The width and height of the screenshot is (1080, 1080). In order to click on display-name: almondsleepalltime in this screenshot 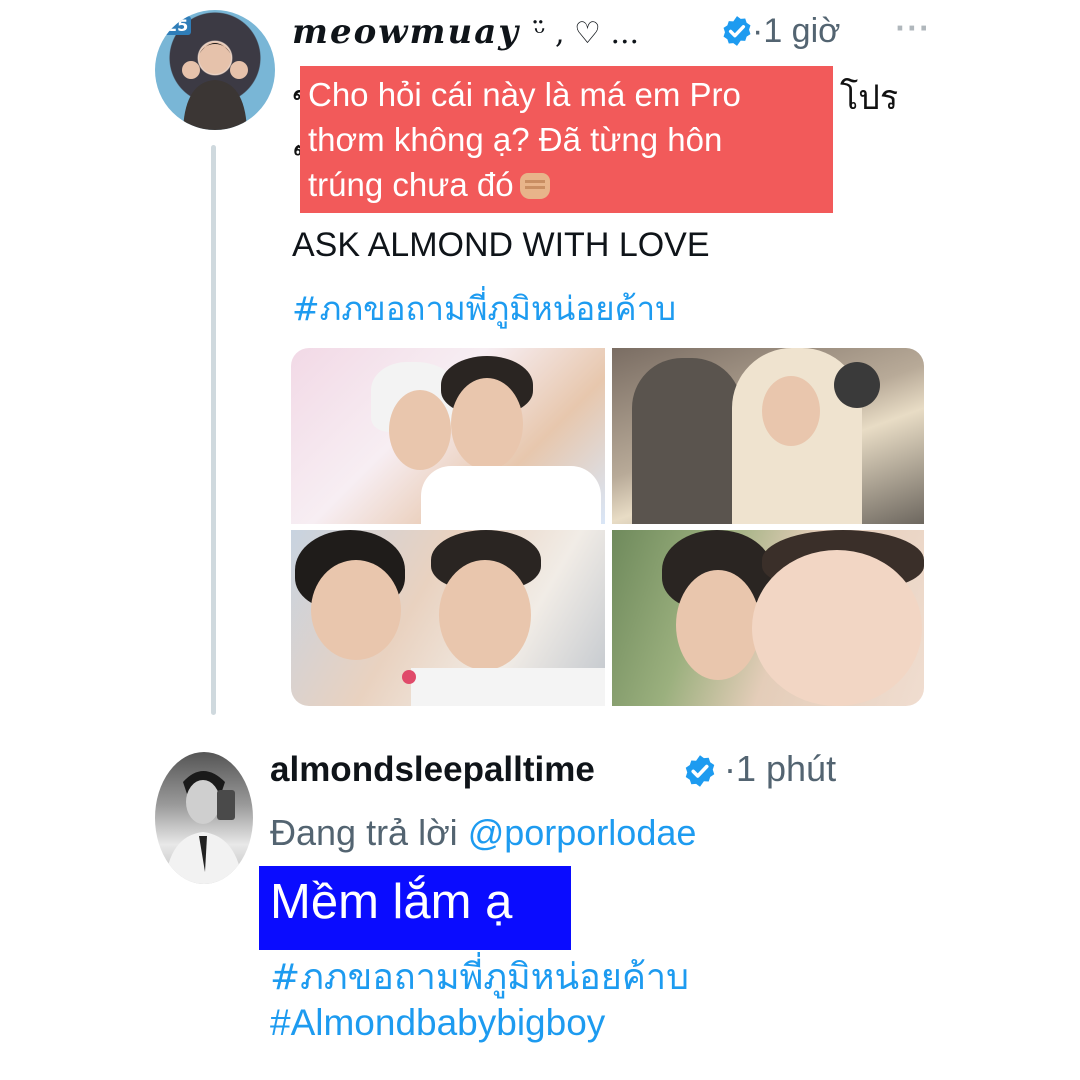, I will do `click(432, 770)`.